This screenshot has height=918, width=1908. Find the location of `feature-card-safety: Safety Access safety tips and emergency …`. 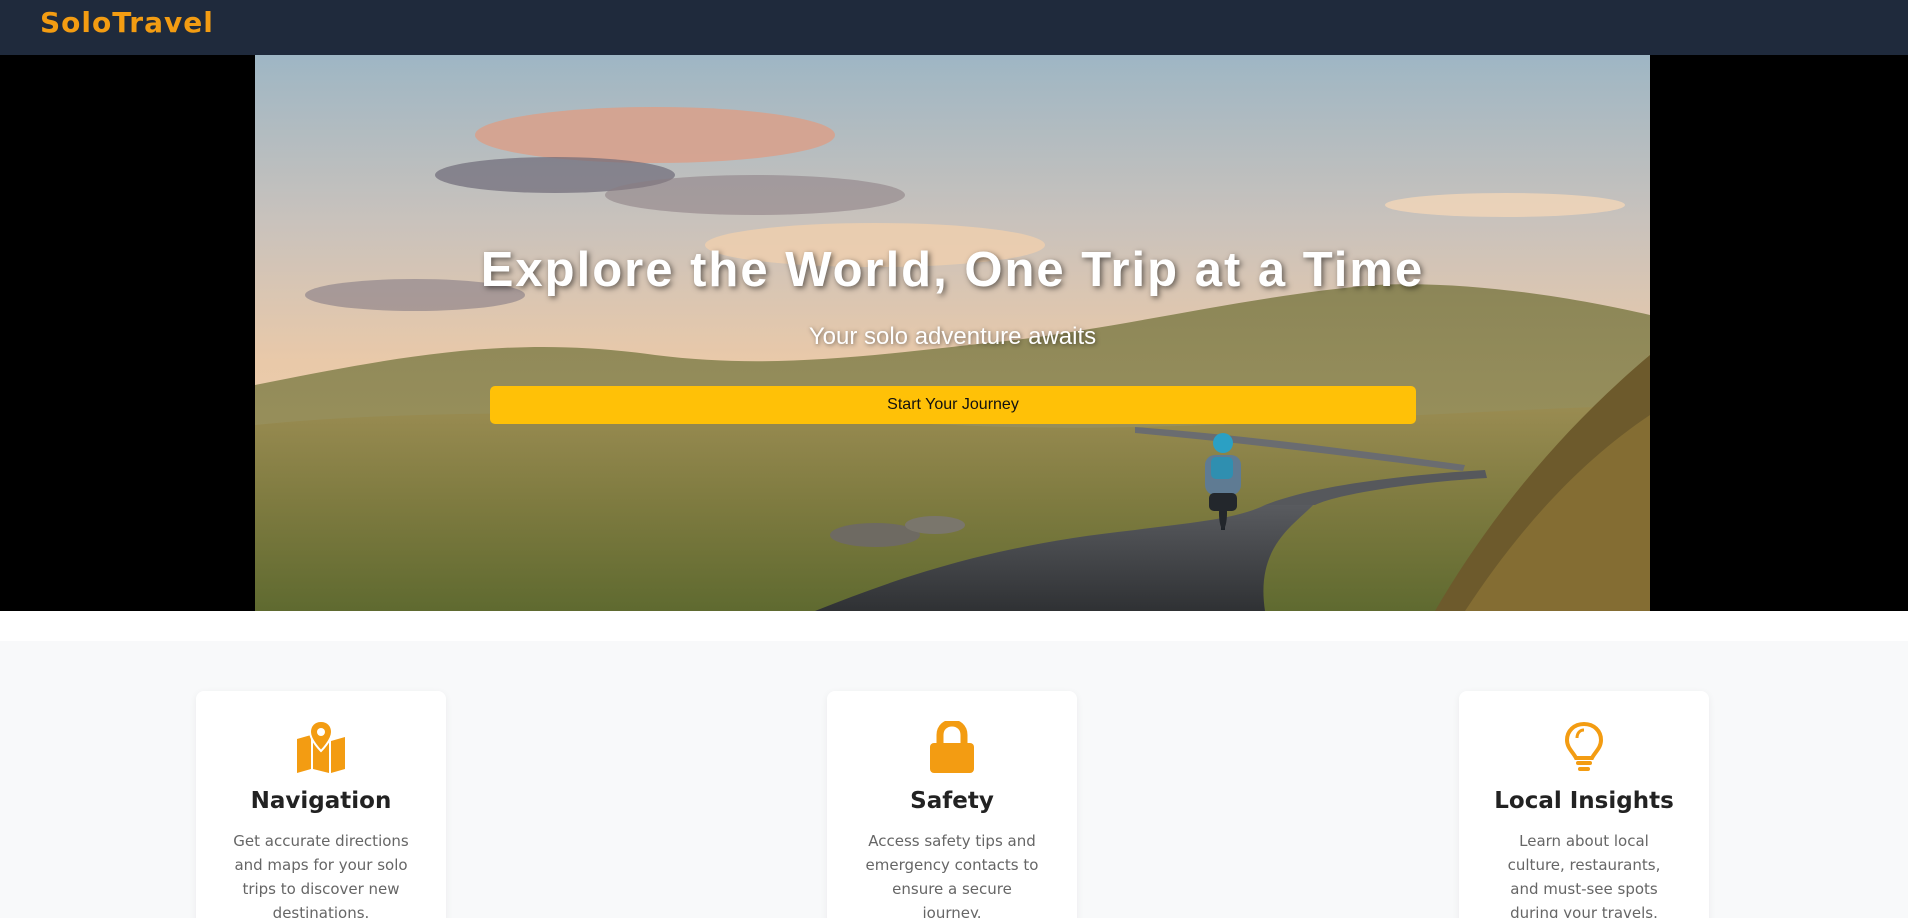

feature-card-safety: Safety Access safety tips and emergency … is located at coordinates (952, 804).